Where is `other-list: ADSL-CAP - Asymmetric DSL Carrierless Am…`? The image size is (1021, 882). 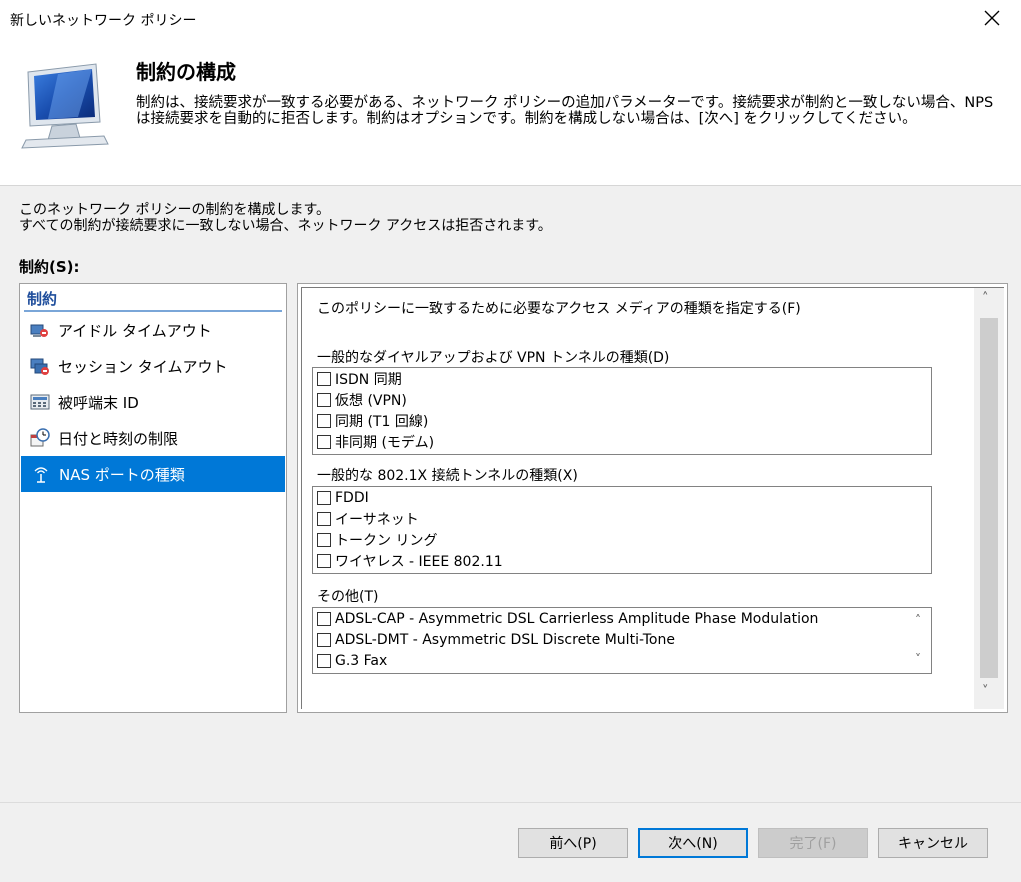
other-list: ADSL-CAP - Asymmetric DSL Carrierless Am… is located at coordinates (622, 640).